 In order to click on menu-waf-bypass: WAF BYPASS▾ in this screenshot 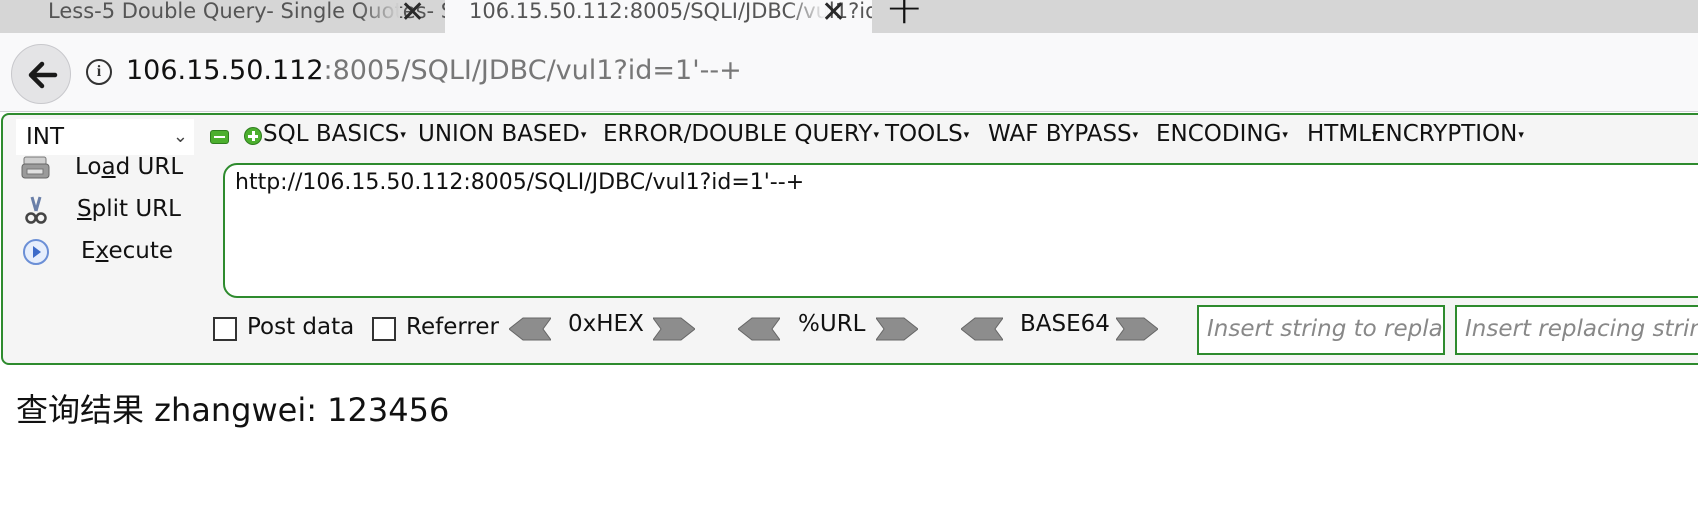, I will do `click(1063, 134)`.